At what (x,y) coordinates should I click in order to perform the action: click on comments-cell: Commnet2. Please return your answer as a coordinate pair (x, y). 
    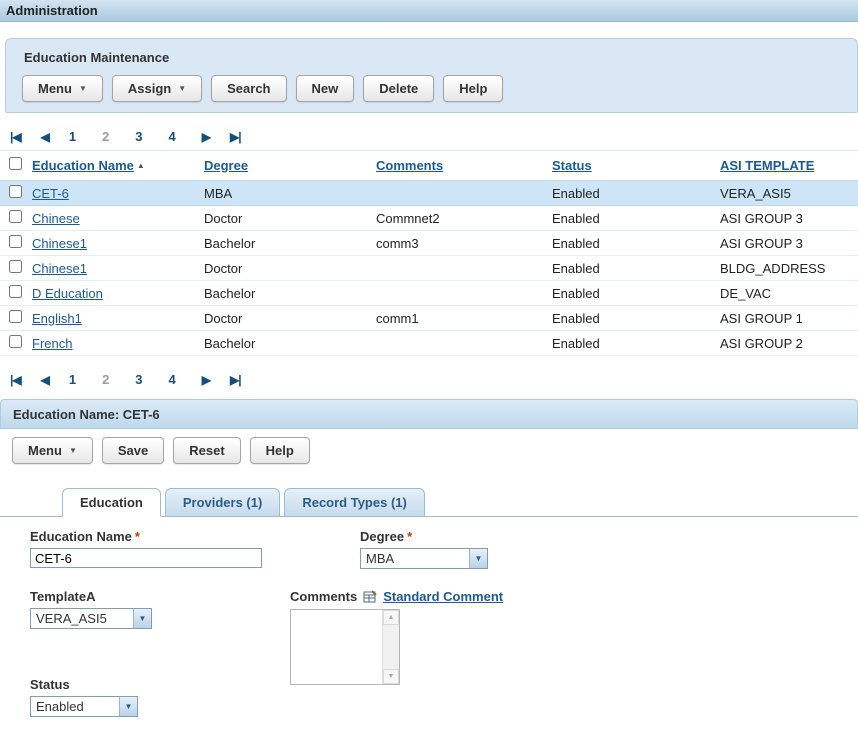
    Looking at the image, I should click on (460, 218).